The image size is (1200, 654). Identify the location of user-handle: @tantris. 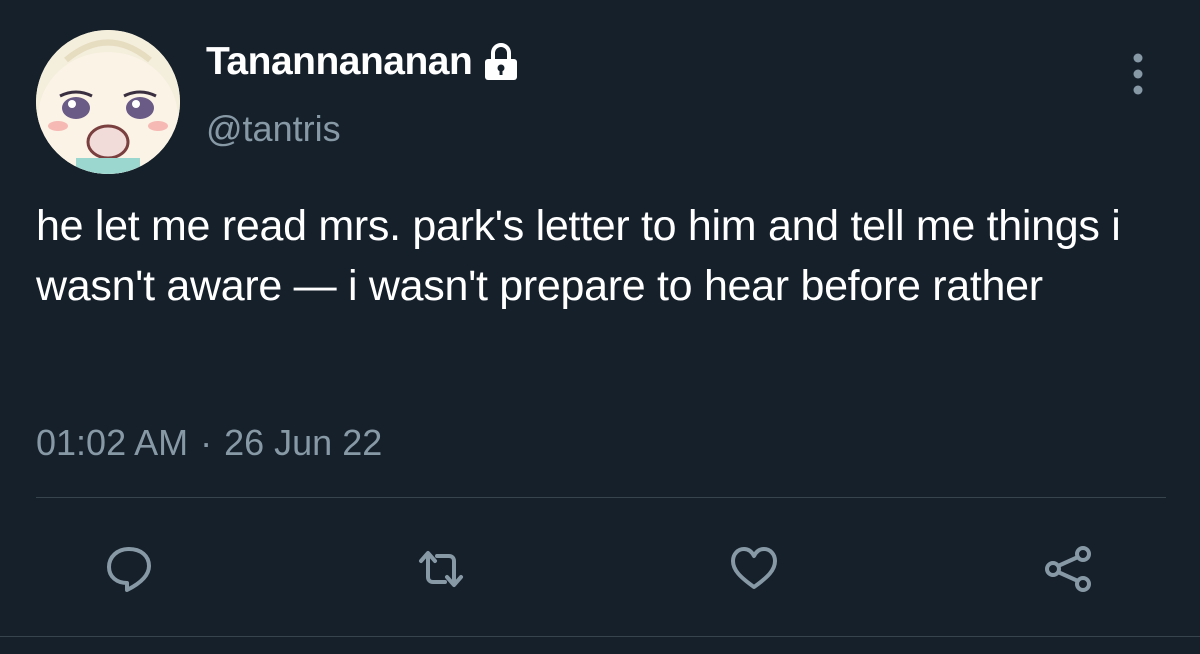
(273, 129).